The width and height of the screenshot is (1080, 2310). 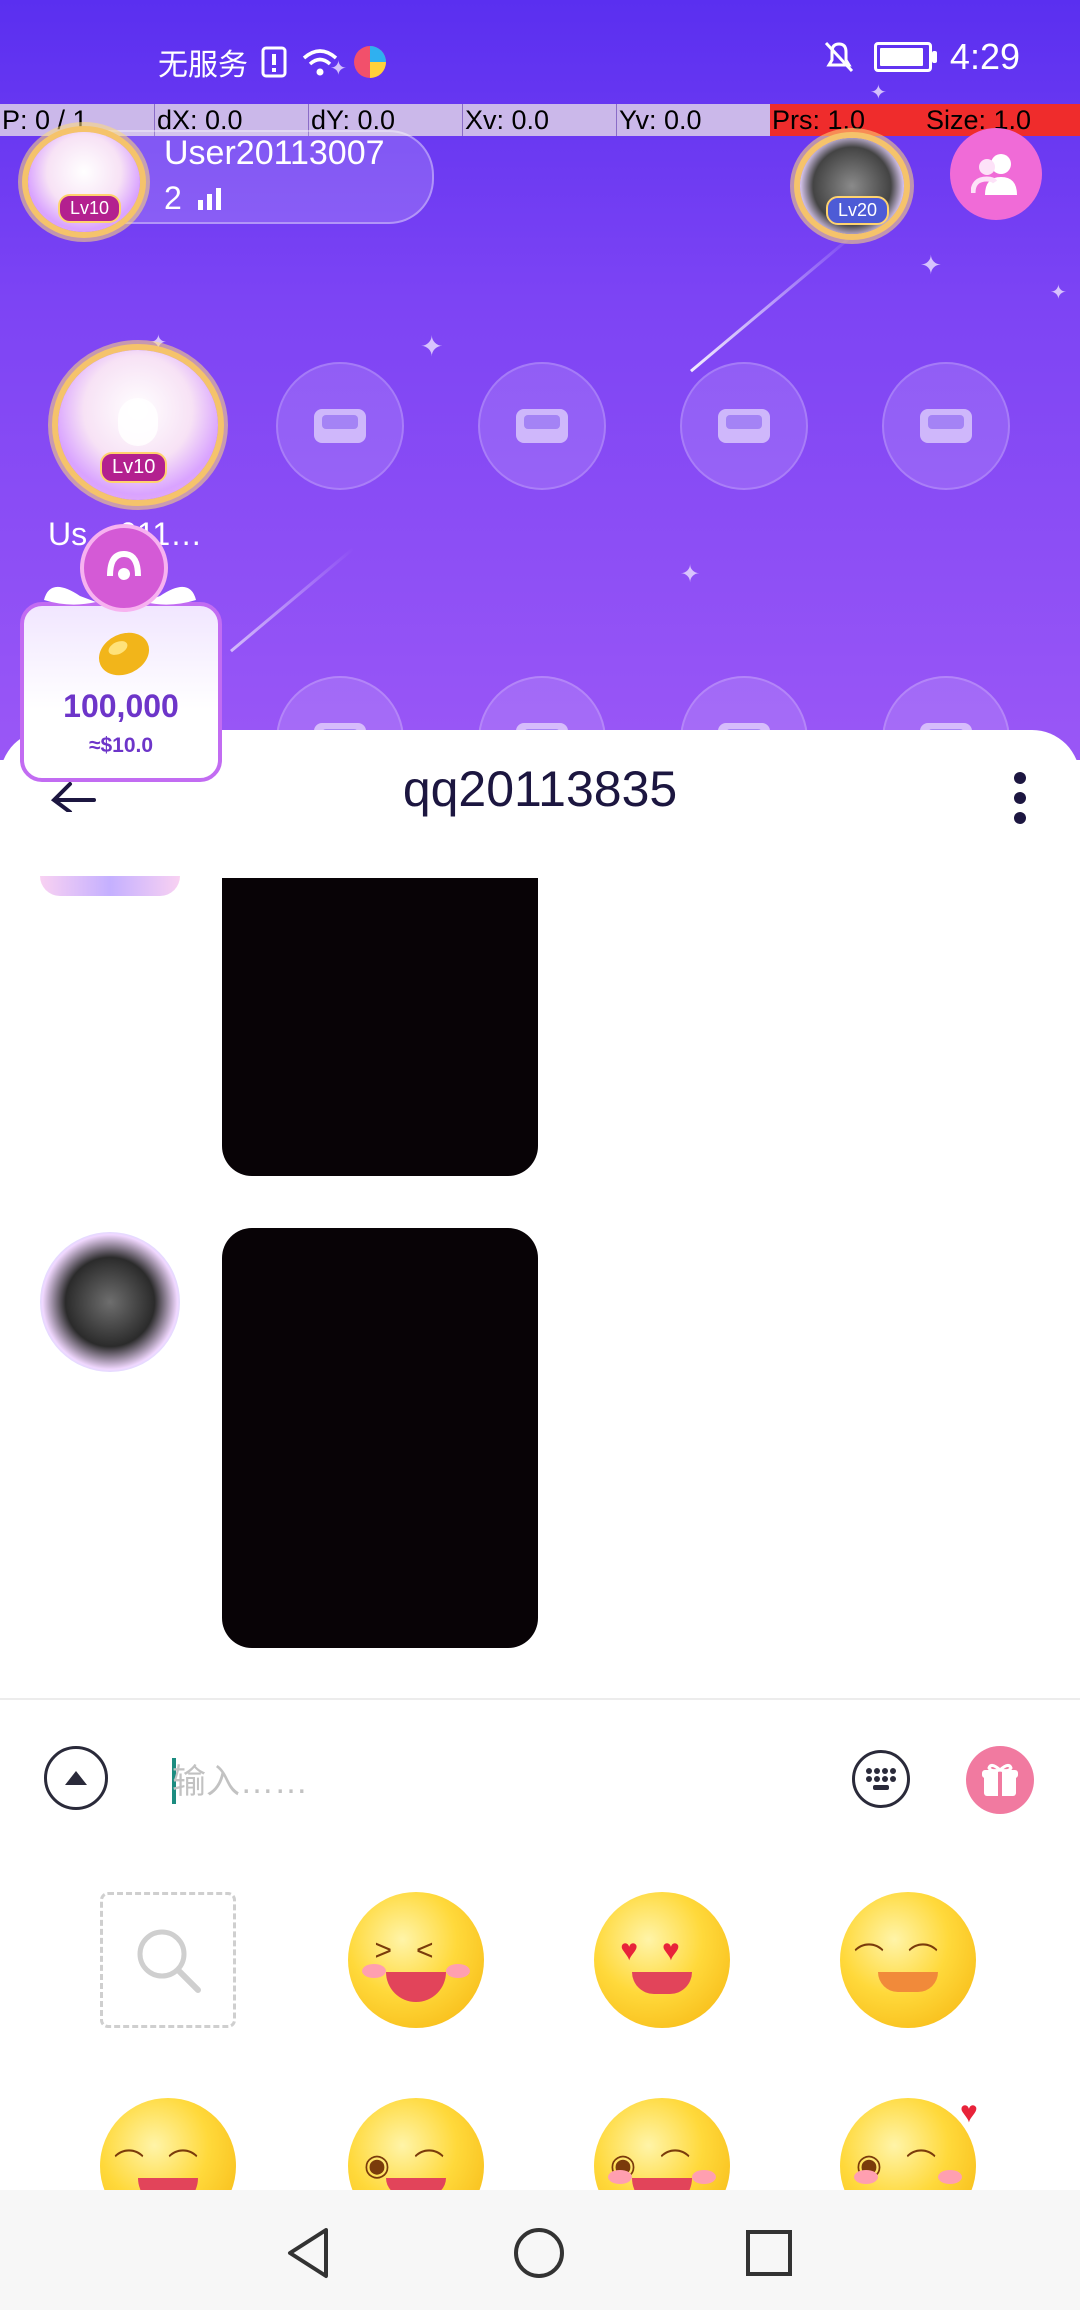 I want to click on sender-avatar, so click(x=110, y=1302).